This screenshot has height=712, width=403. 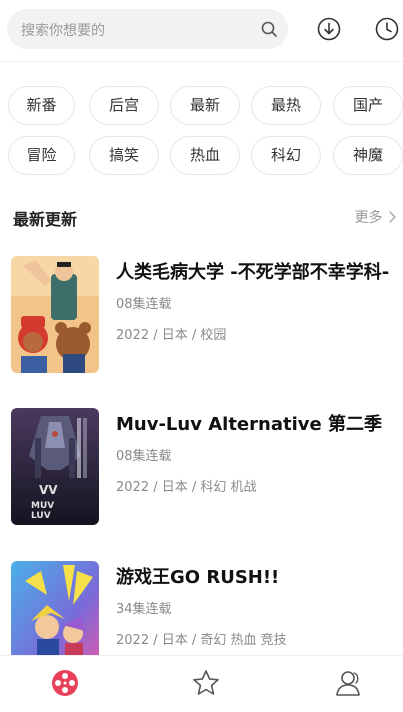 I want to click on chip-xinfan: 新番, so click(x=41, y=105).